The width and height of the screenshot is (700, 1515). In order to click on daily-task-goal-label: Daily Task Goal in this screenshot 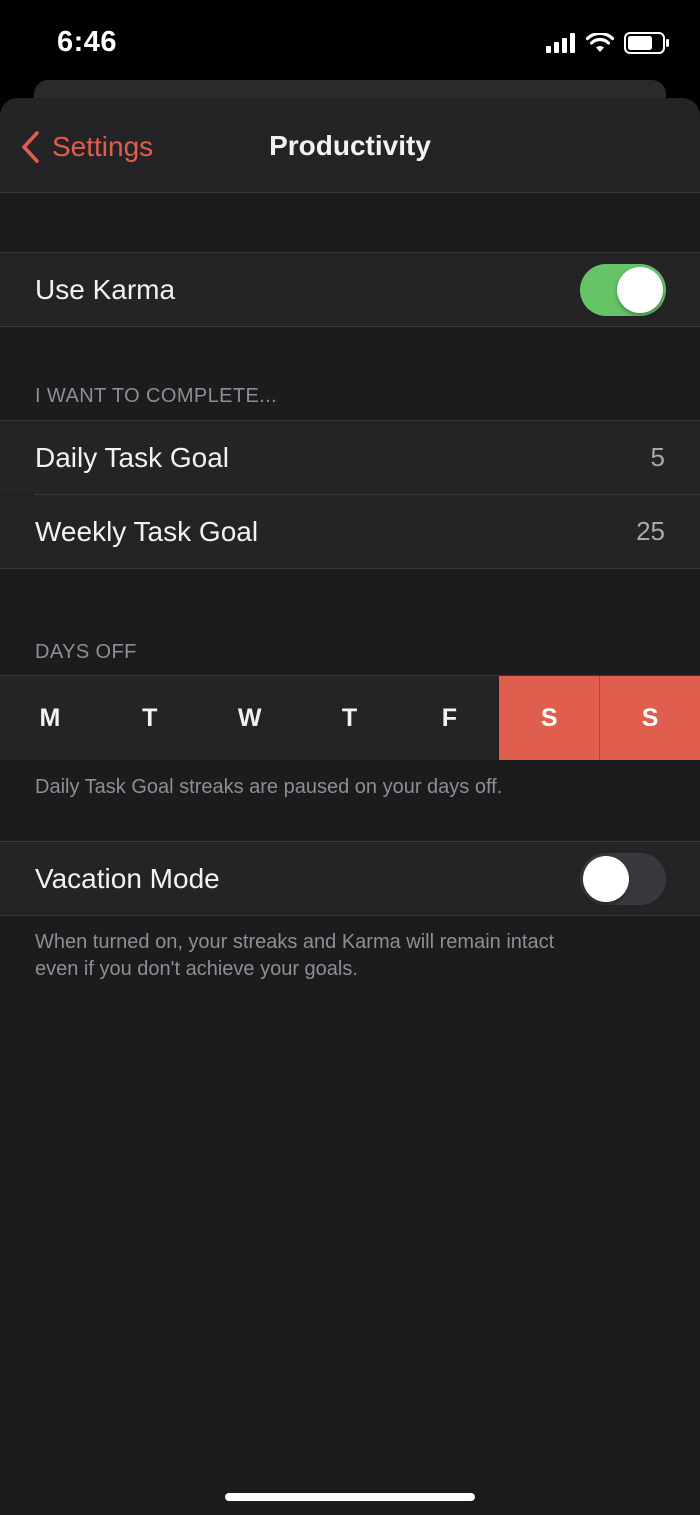, I will do `click(132, 457)`.